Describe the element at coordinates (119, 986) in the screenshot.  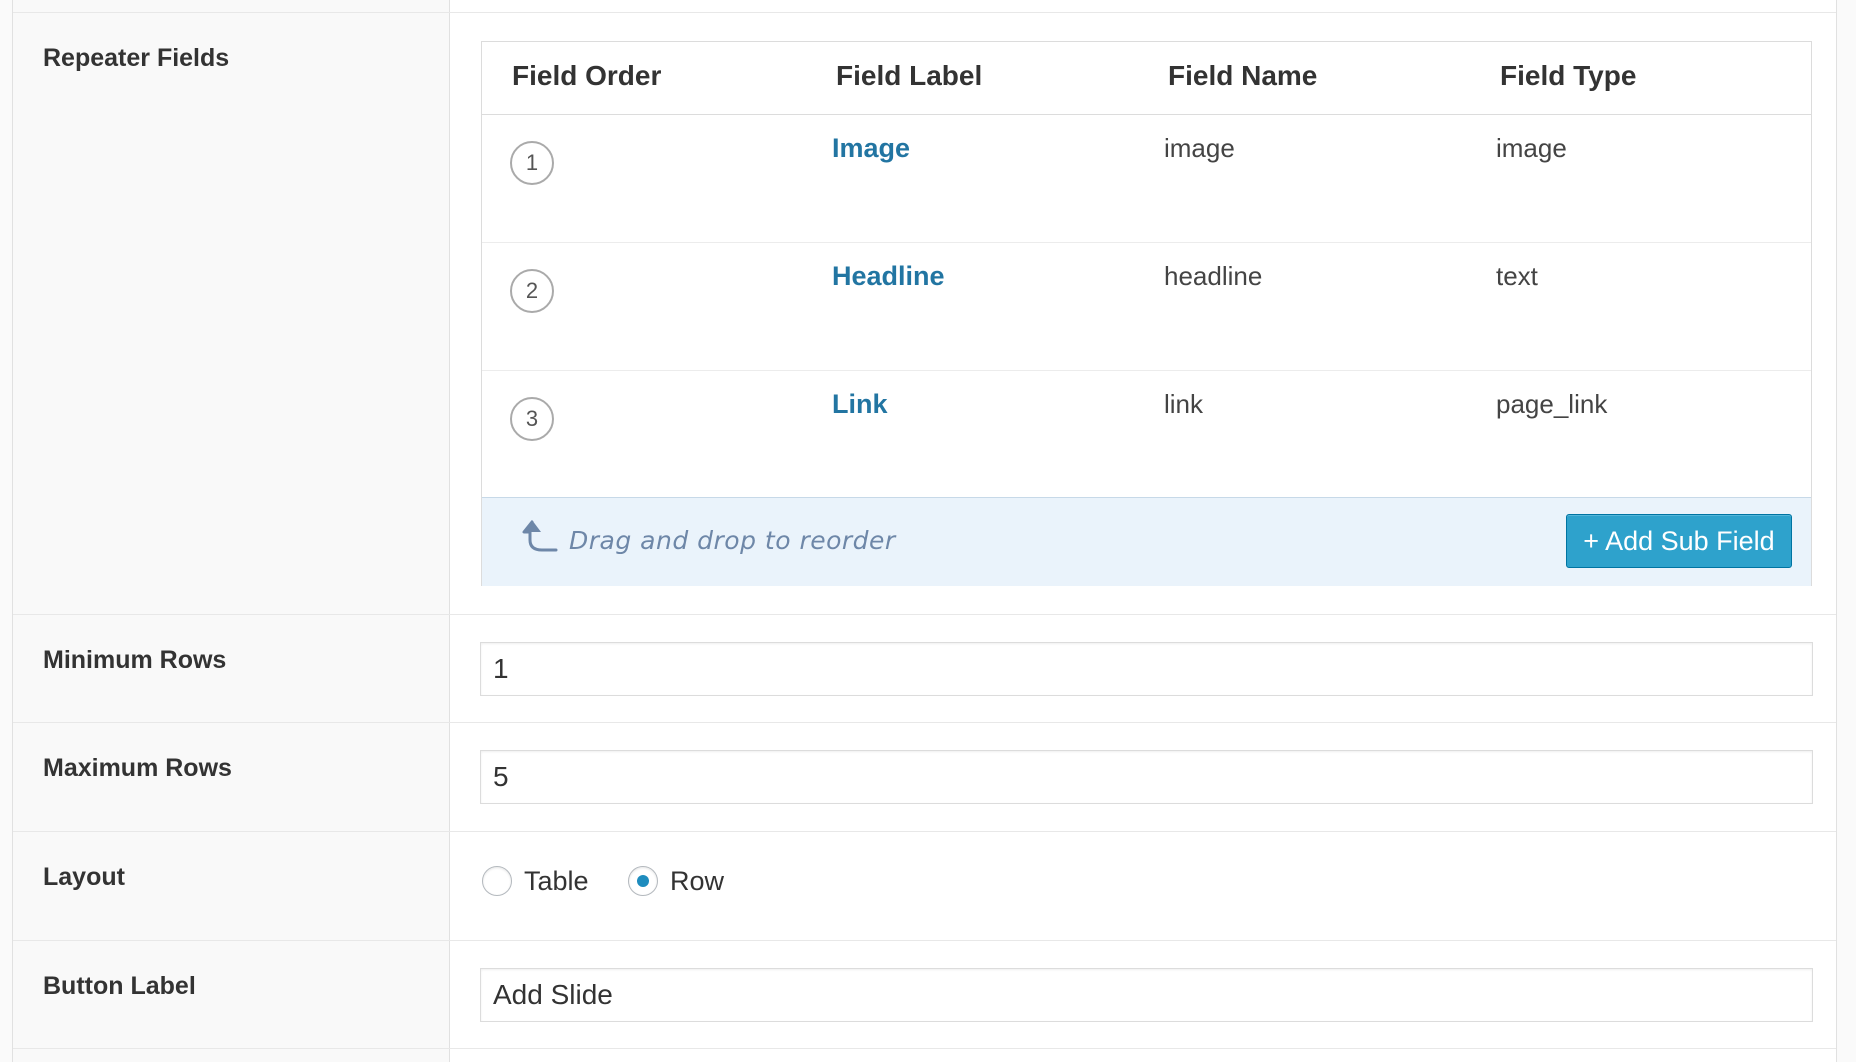
I see `button-label-label: Button Label` at that location.